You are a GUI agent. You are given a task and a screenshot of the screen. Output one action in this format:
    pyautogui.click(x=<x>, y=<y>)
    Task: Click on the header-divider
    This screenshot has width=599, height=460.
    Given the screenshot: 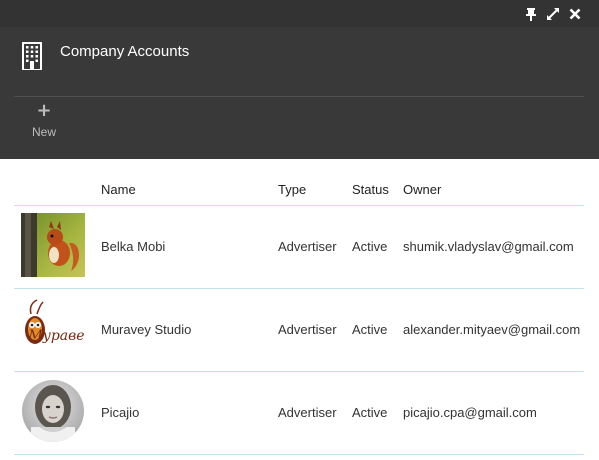 What is the action you would take?
    pyautogui.click(x=299, y=96)
    